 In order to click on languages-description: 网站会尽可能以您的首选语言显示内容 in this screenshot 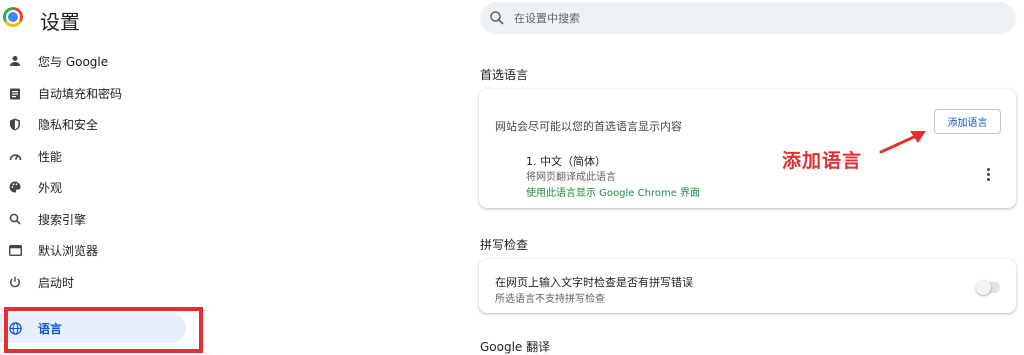, I will do `click(588, 126)`.